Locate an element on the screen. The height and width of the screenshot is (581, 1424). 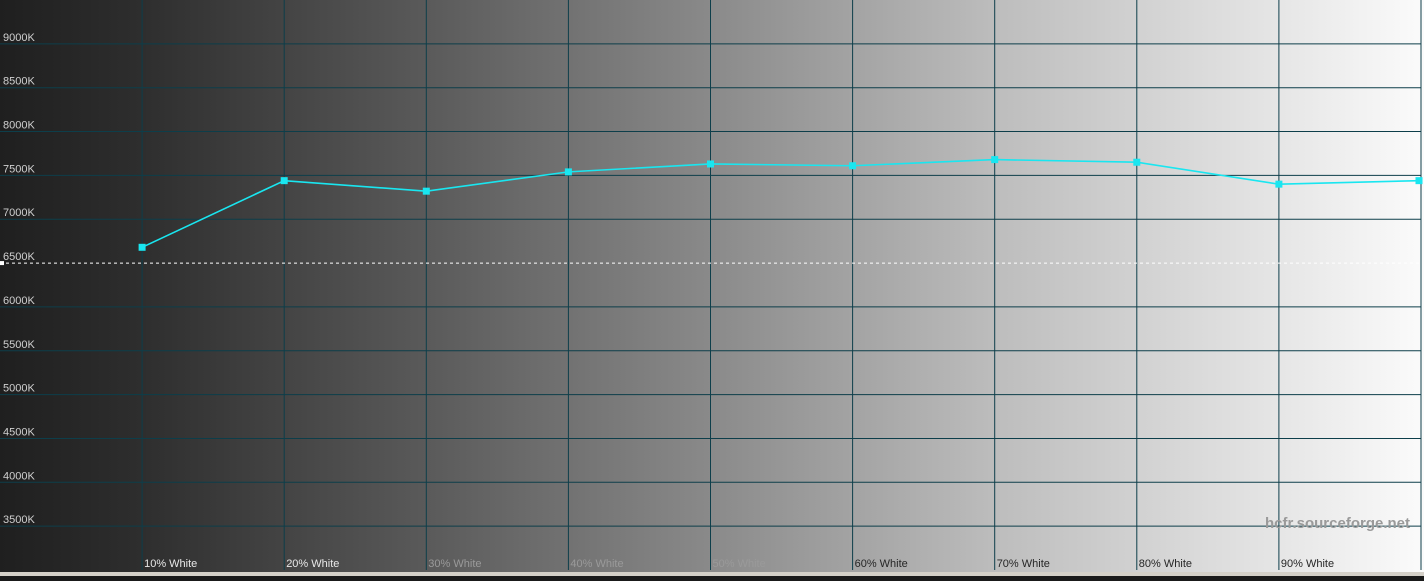
x-tick-label: 10% White is located at coordinates (170, 564).